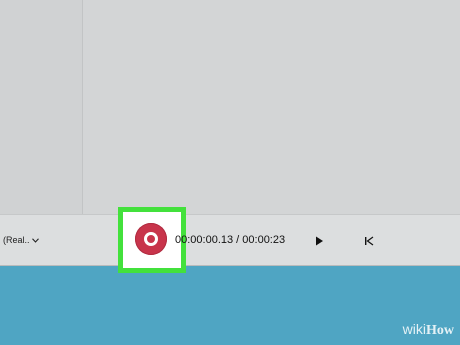 Image resolution: width=460 pixels, height=345 pixels. I want to click on timecode-display: 00:00:00.13 / 00:00:23, so click(230, 240).